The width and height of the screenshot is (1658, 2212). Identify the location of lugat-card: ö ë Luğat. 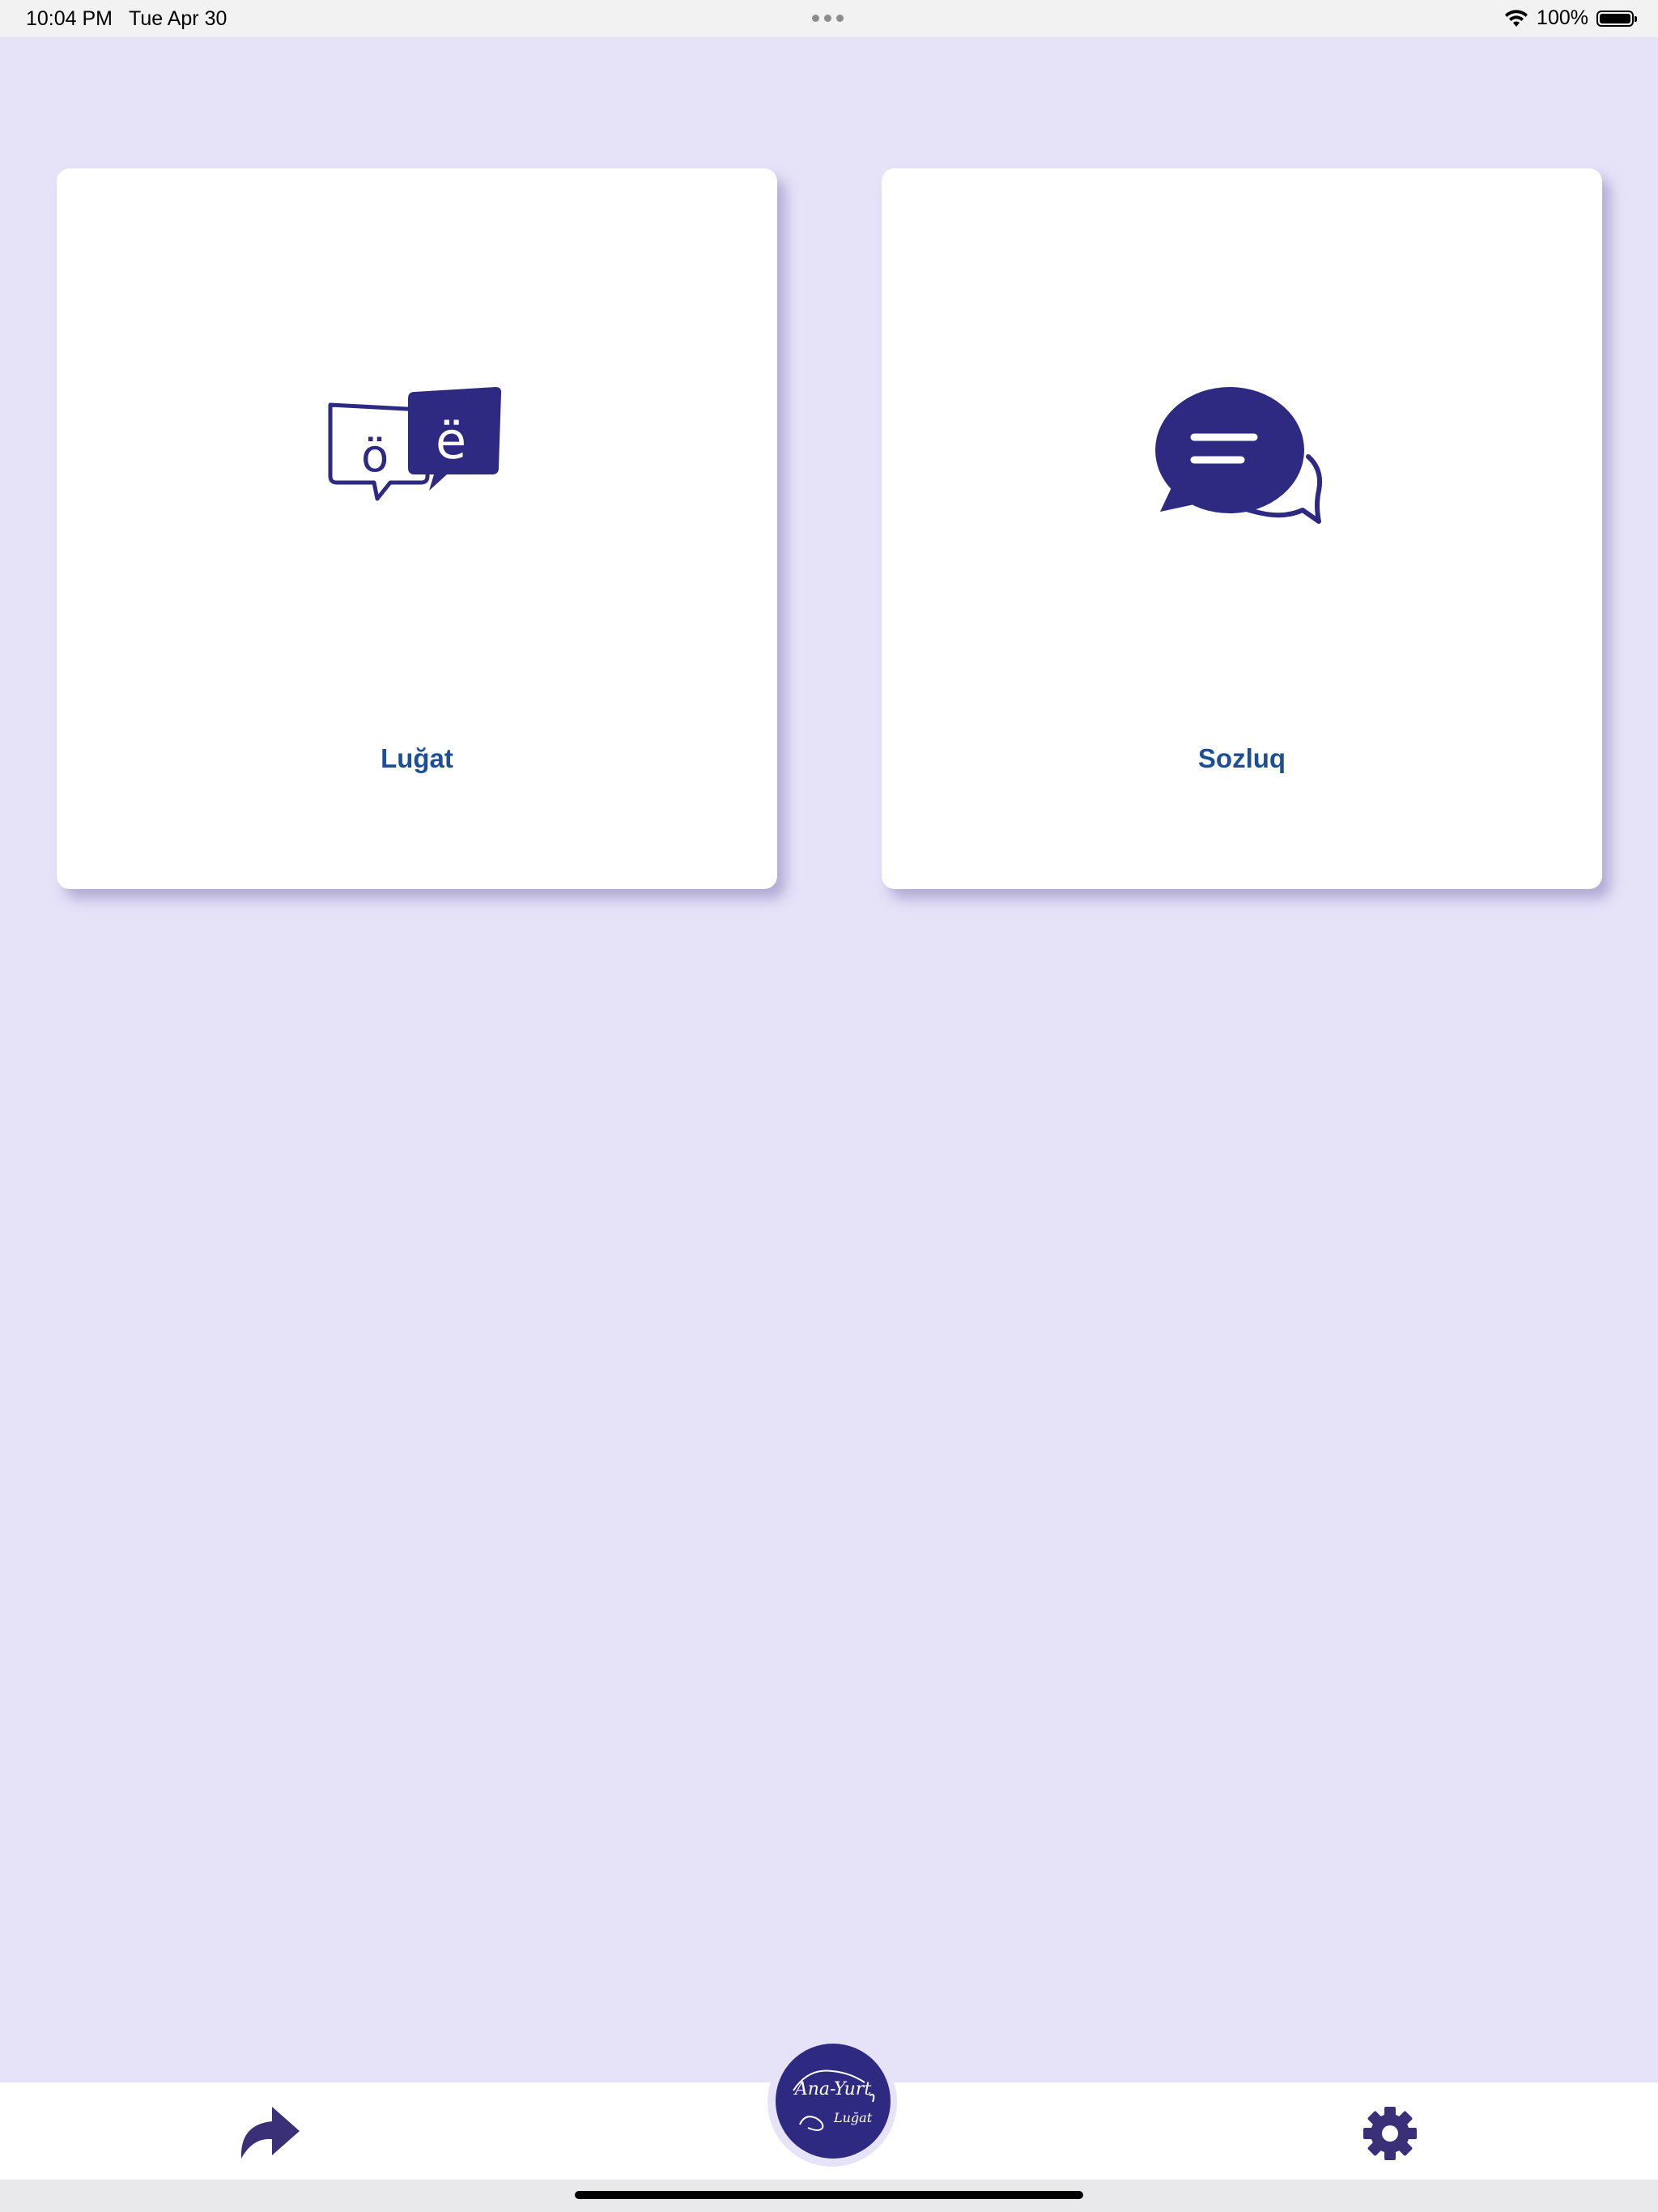
(417, 528).